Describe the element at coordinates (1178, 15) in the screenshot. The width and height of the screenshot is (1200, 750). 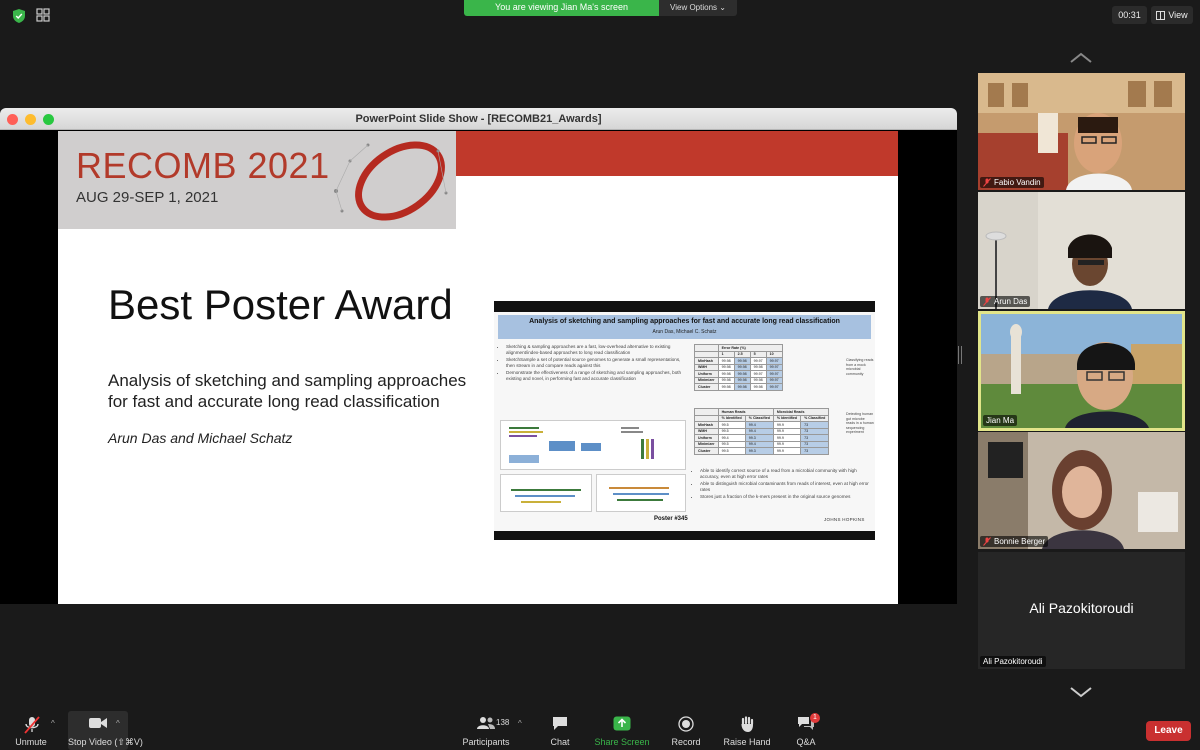
I see `view-button-label: View` at that location.